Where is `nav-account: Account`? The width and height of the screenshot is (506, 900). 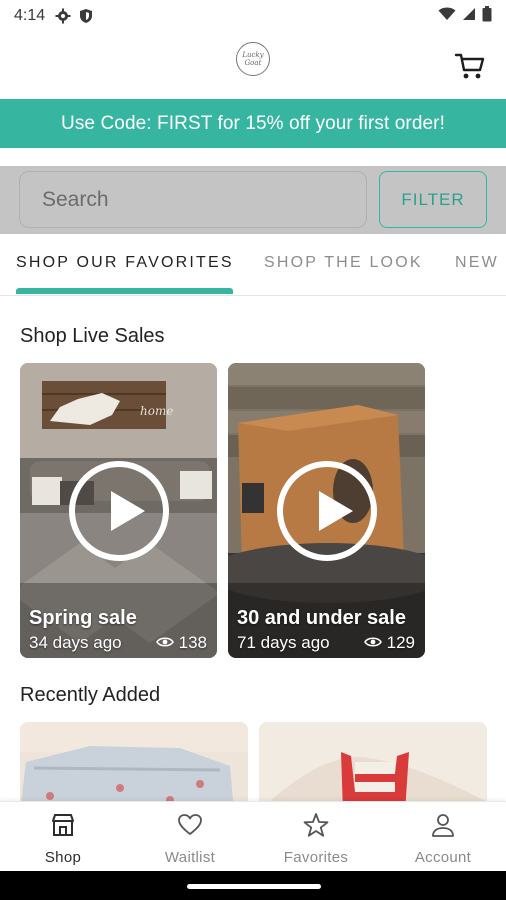 nav-account: Account is located at coordinates (443, 837).